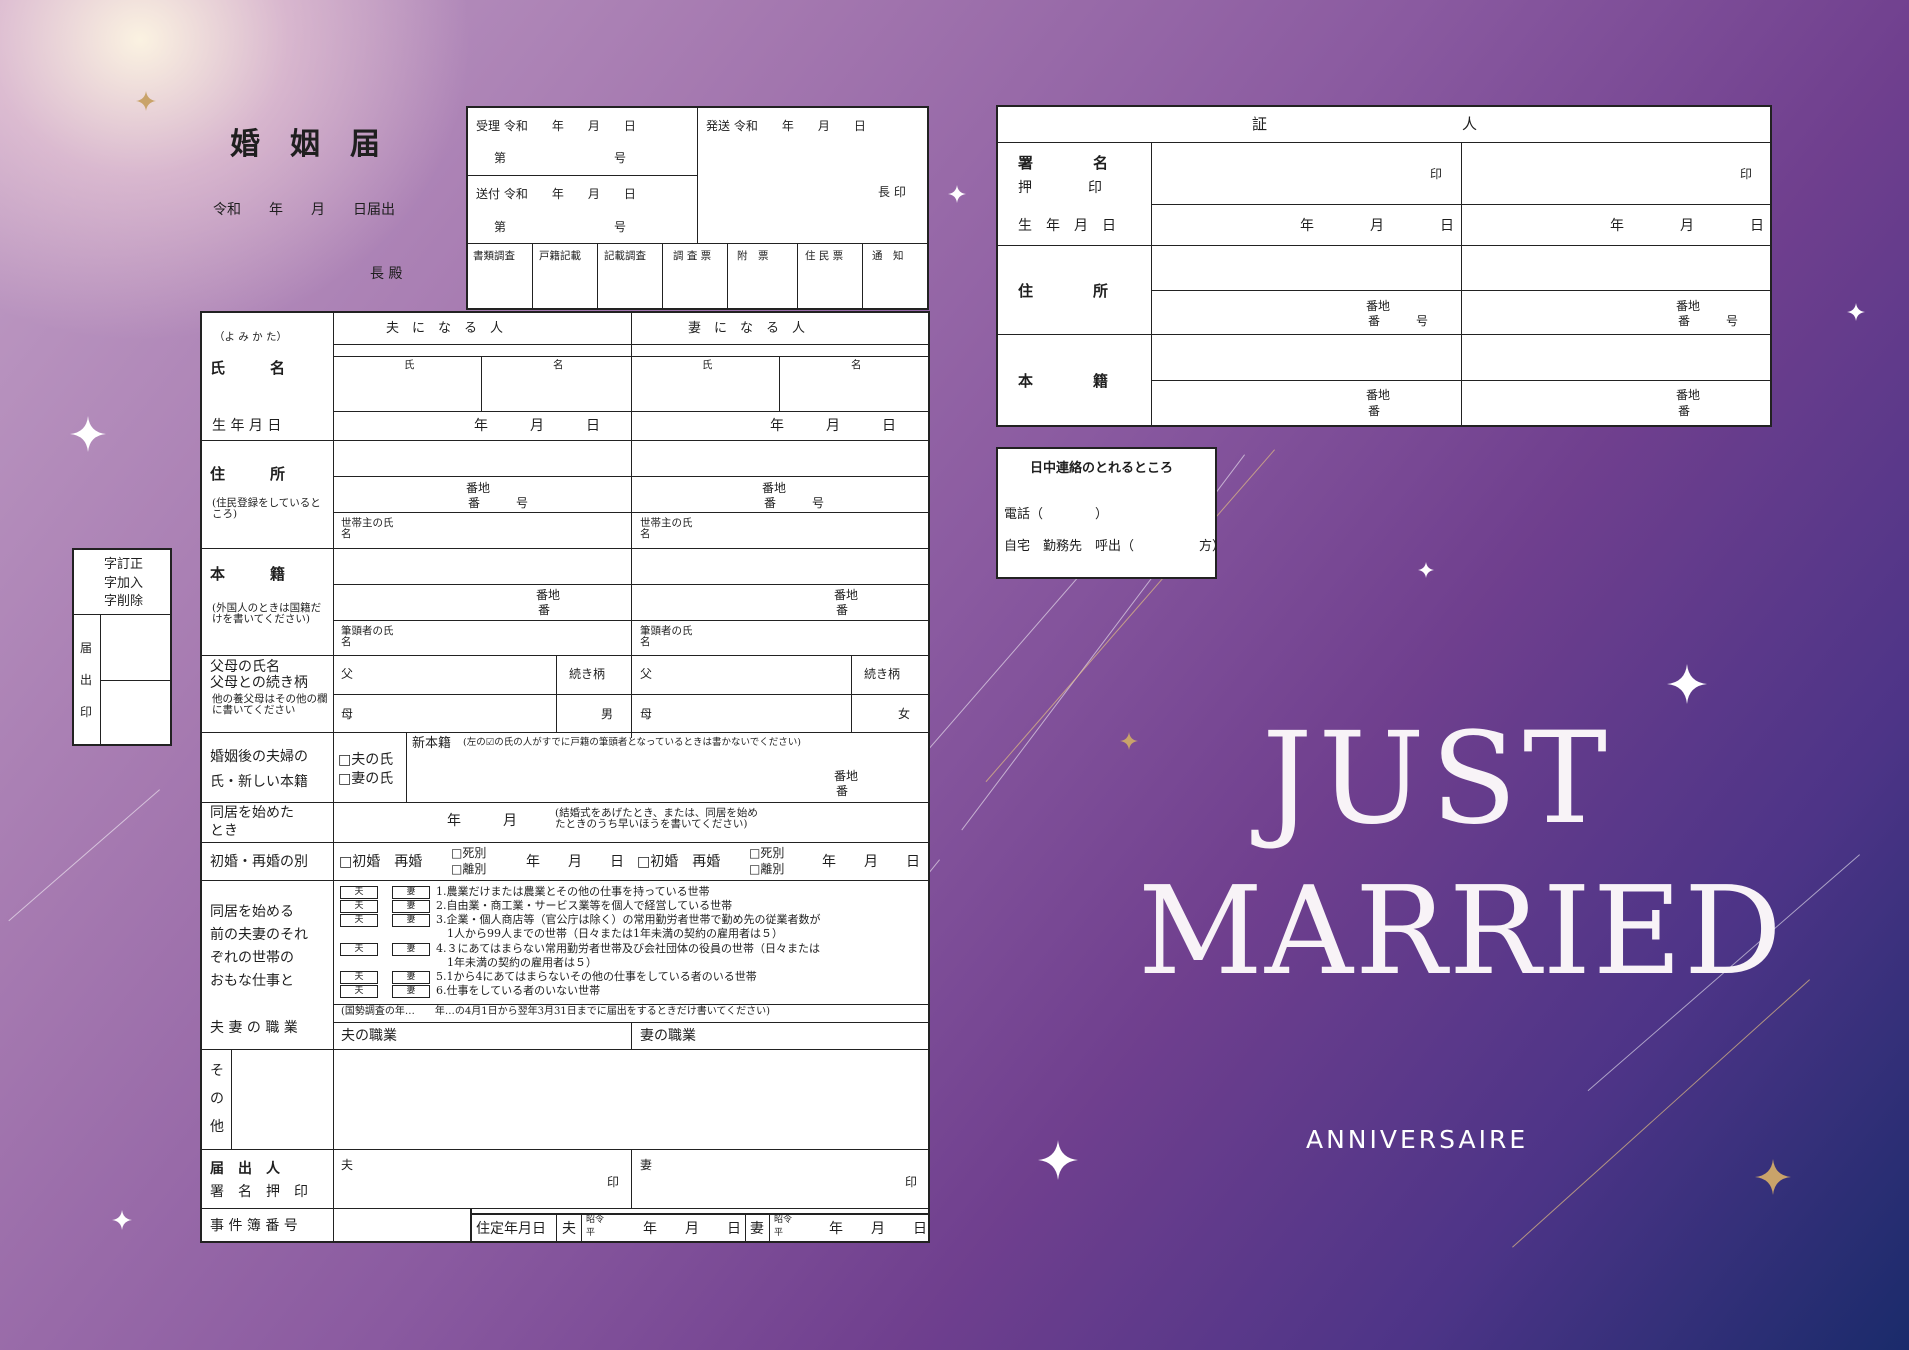 Image resolution: width=1909 pixels, height=1350 pixels. What do you see at coordinates (511, 1229) in the screenshot?
I see `residence-date-label: 住定年月日` at bounding box center [511, 1229].